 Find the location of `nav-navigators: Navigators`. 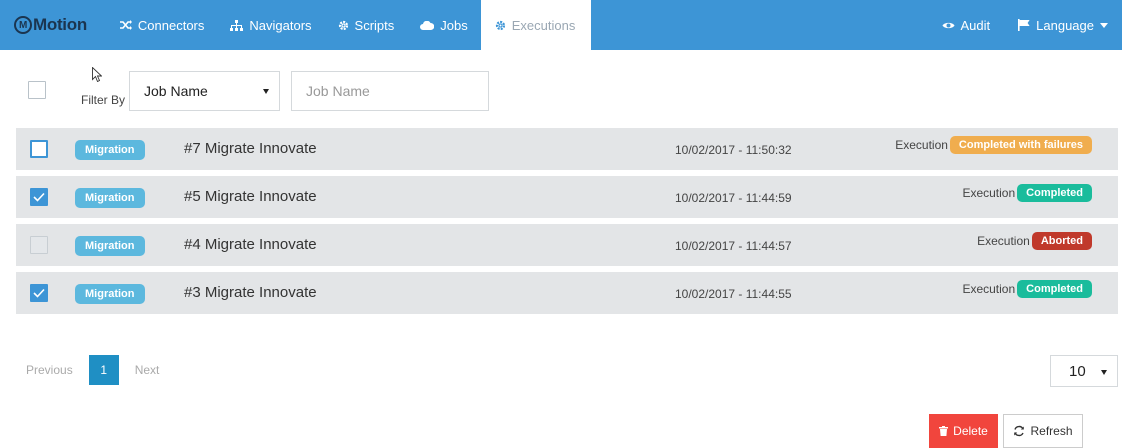

nav-navigators: Navigators is located at coordinates (270, 25).